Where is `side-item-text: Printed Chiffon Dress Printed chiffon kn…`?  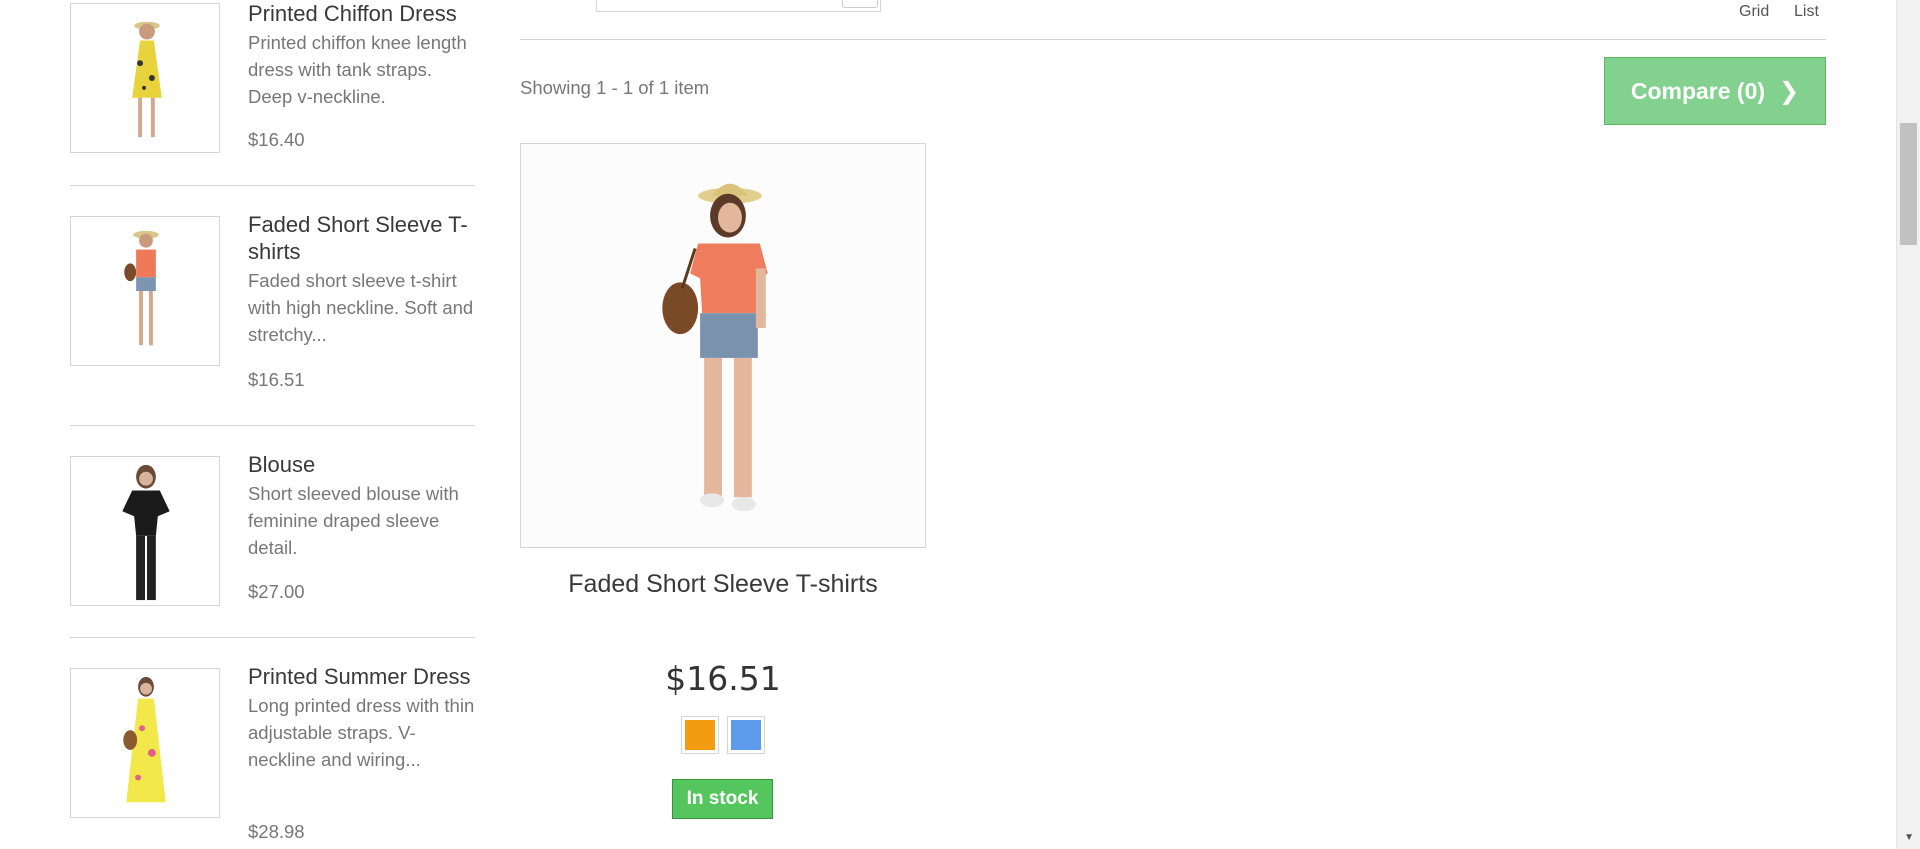 side-item-text: Printed Chiffon Dress Printed chiffon kn… is located at coordinates (363, 55).